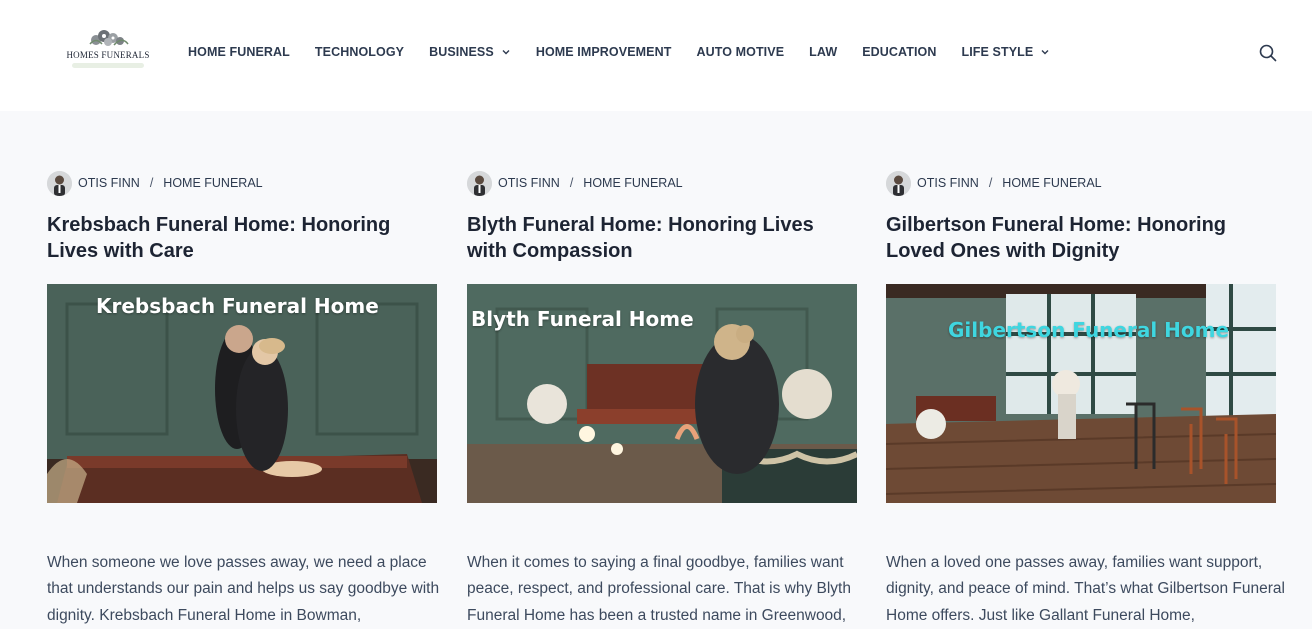  I want to click on nav-item-auto-motive: AUTO MOTIVE, so click(740, 52).